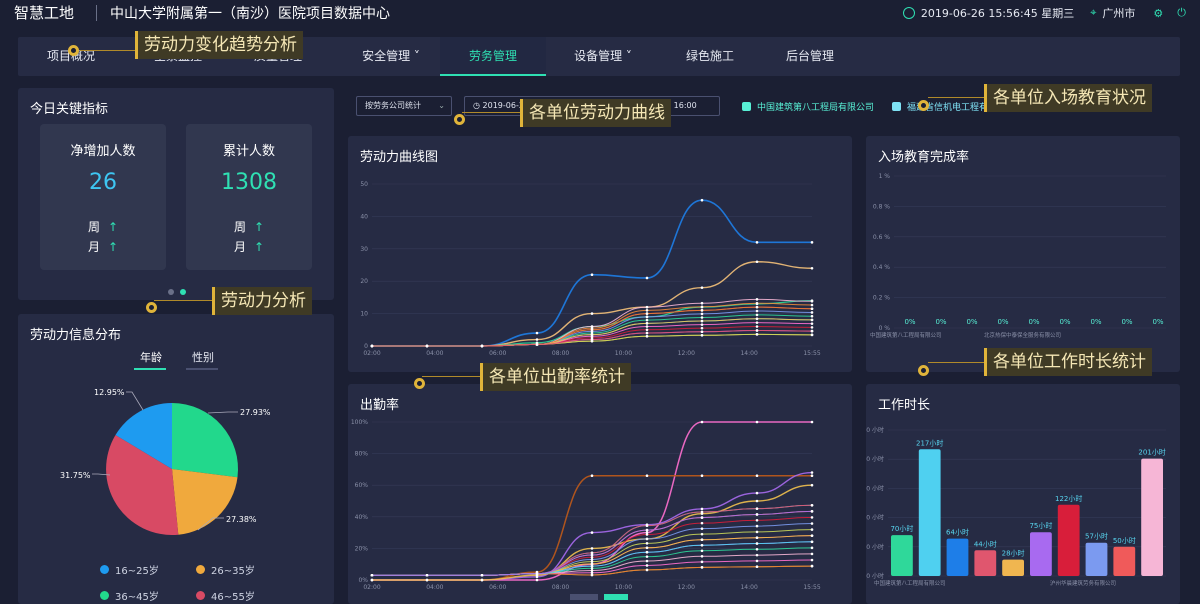 This screenshot has width=1200, height=604. I want to click on scroll-handle, so click(584, 597).